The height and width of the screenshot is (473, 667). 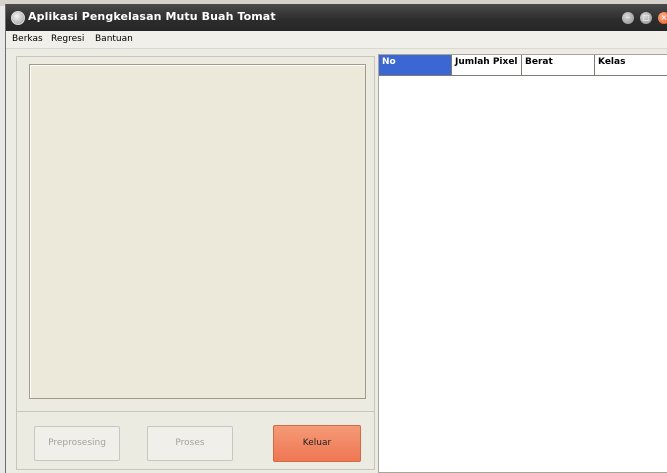 I want to click on close-icon: ×, so click(x=662, y=18).